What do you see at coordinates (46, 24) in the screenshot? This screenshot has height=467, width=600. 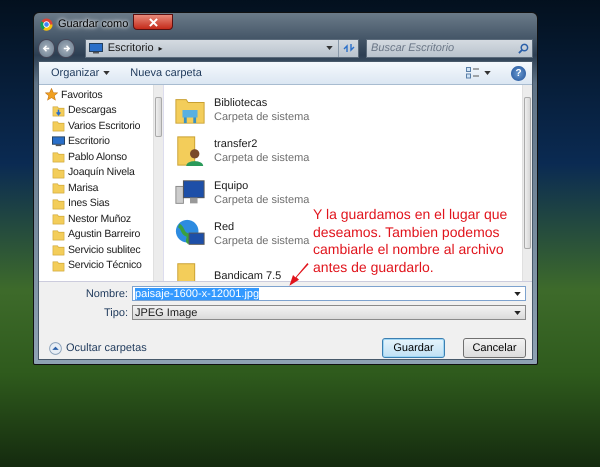 I see `browser-icon` at bounding box center [46, 24].